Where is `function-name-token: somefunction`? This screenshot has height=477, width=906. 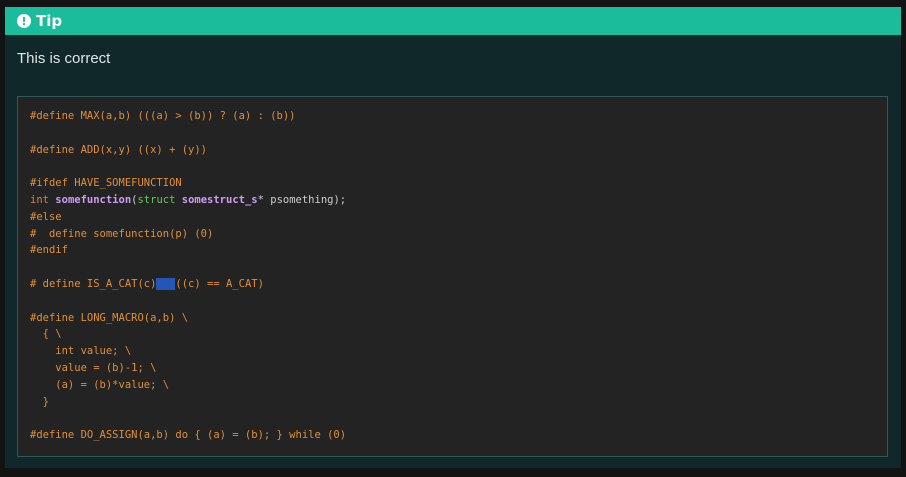 function-name-token: somefunction is located at coordinates (93, 199).